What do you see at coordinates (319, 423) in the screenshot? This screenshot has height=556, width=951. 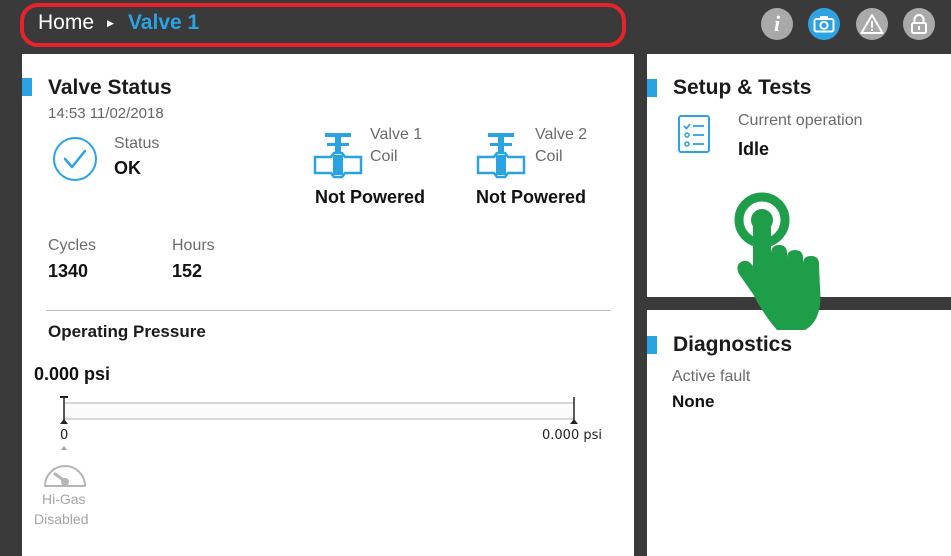 I see `pressure-scale` at bounding box center [319, 423].